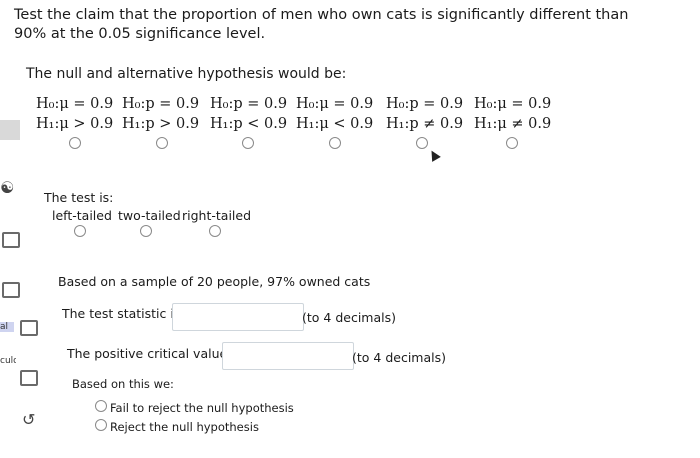 This screenshot has height=458, width=700. I want to click on reject-label: Reject the null hypothesis, so click(184, 427).